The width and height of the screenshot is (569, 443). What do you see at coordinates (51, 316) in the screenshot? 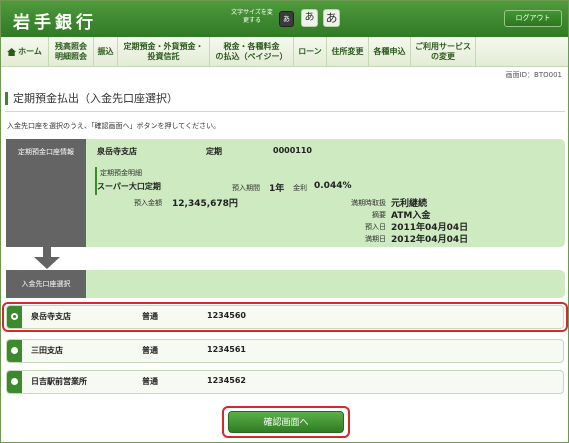
I see `account-branch: 泉岳寺支店` at bounding box center [51, 316].